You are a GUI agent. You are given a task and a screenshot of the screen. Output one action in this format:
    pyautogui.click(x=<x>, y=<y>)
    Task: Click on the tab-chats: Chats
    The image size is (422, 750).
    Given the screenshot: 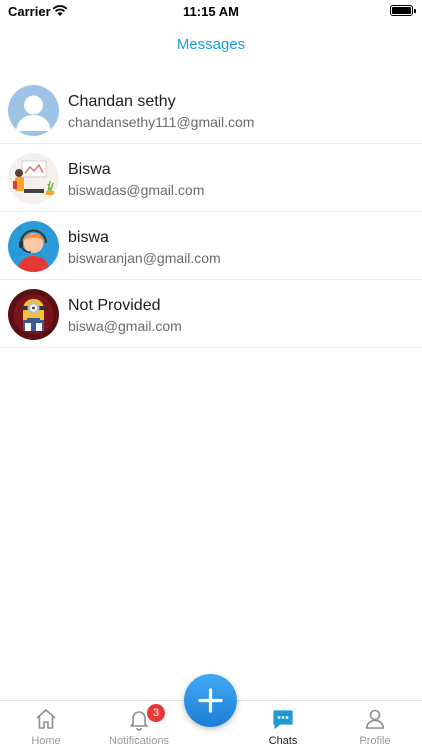 What is the action you would take?
    pyautogui.click(x=283, y=725)
    